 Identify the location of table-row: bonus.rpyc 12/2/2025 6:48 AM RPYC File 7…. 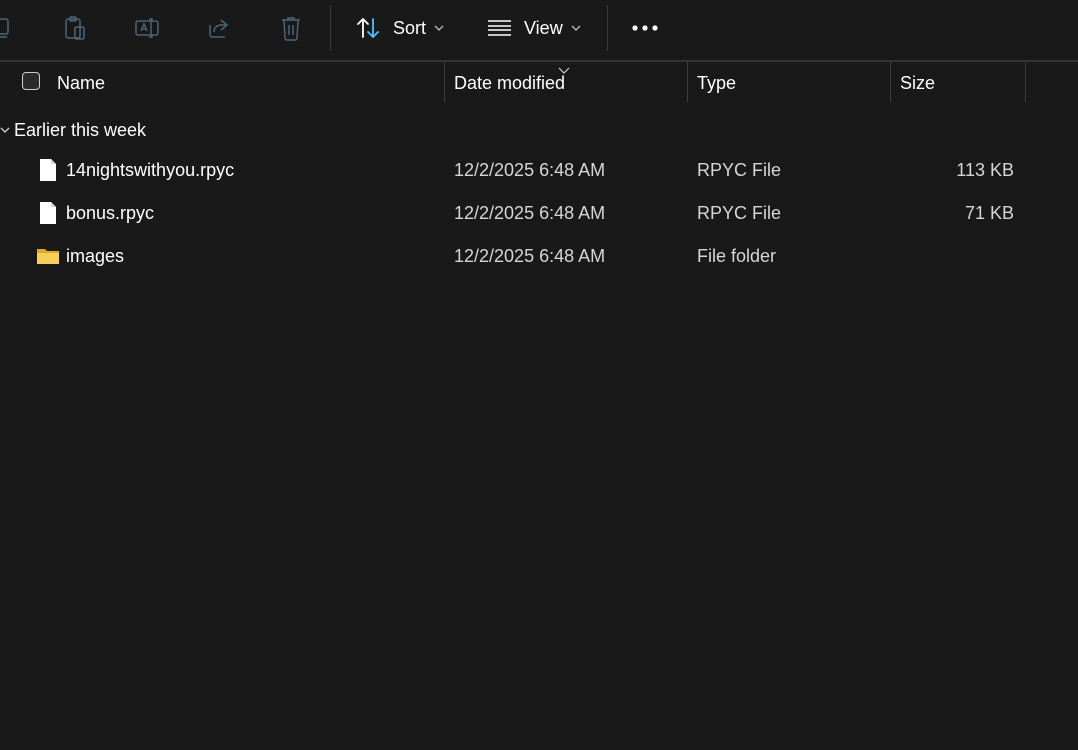
(539, 213).